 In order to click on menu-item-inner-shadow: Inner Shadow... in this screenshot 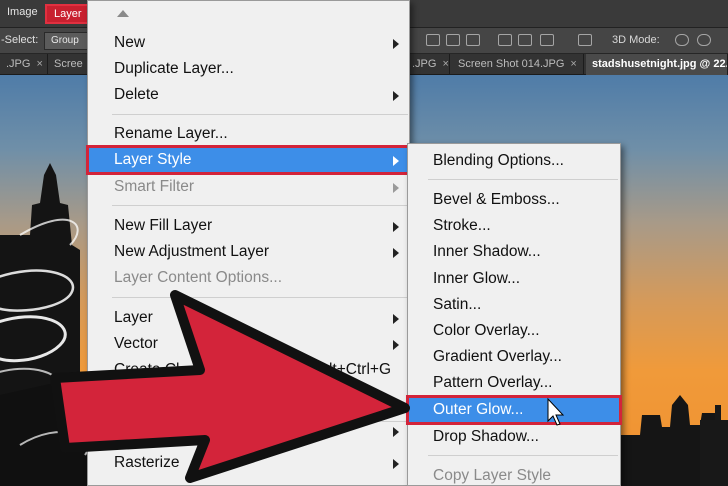, I will do `click(514, 252)`.